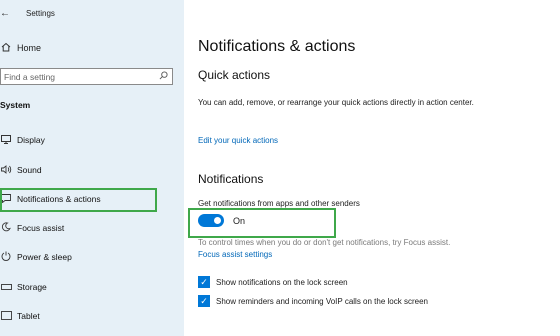  I want to click on sidebar-item-label: Display, so click(31, 140).